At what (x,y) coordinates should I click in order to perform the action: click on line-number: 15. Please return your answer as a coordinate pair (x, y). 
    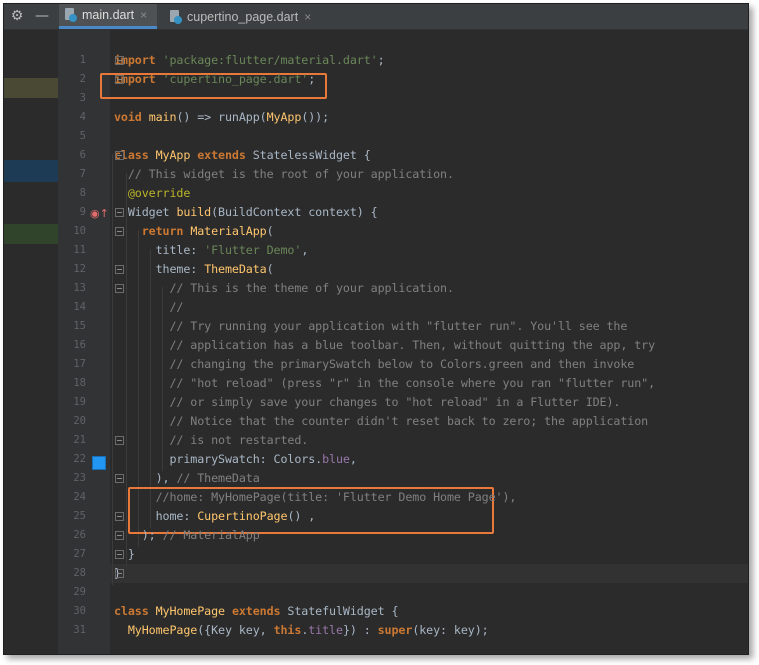
    Looking at the image, I should click on (79, 326).